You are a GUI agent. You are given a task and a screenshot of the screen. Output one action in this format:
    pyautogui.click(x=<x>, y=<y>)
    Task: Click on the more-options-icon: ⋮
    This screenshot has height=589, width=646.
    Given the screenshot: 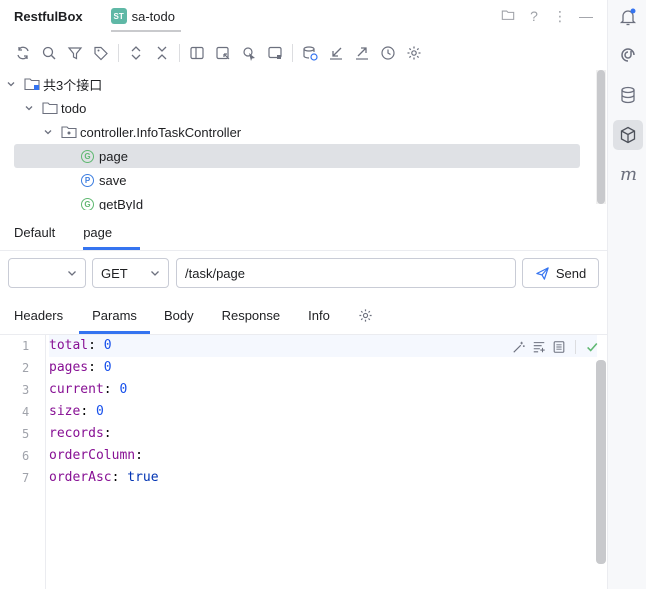 What is the action you would take?
    pyautogui.click(x=560, y=16)
    